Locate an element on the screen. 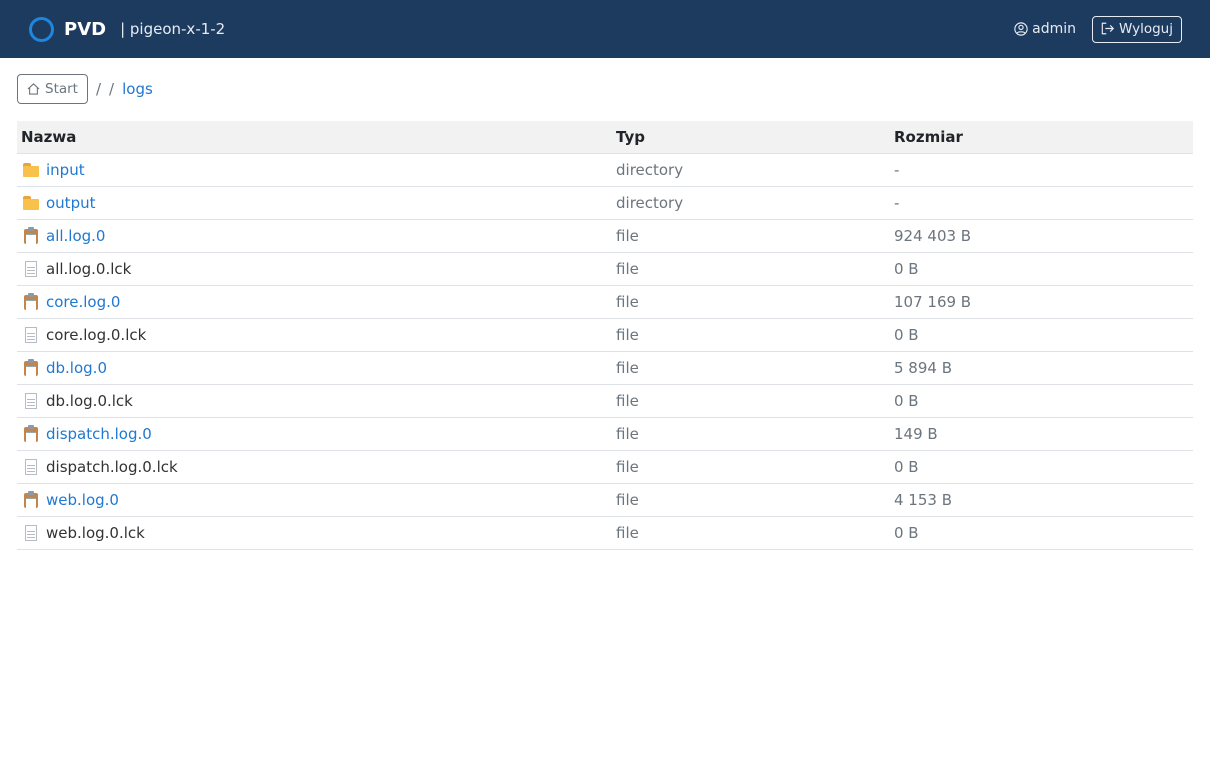 The height and width of the screenshot is (778, 1210). cell-name: dispatch.log.0.lck is located at coordinates (314, 467).